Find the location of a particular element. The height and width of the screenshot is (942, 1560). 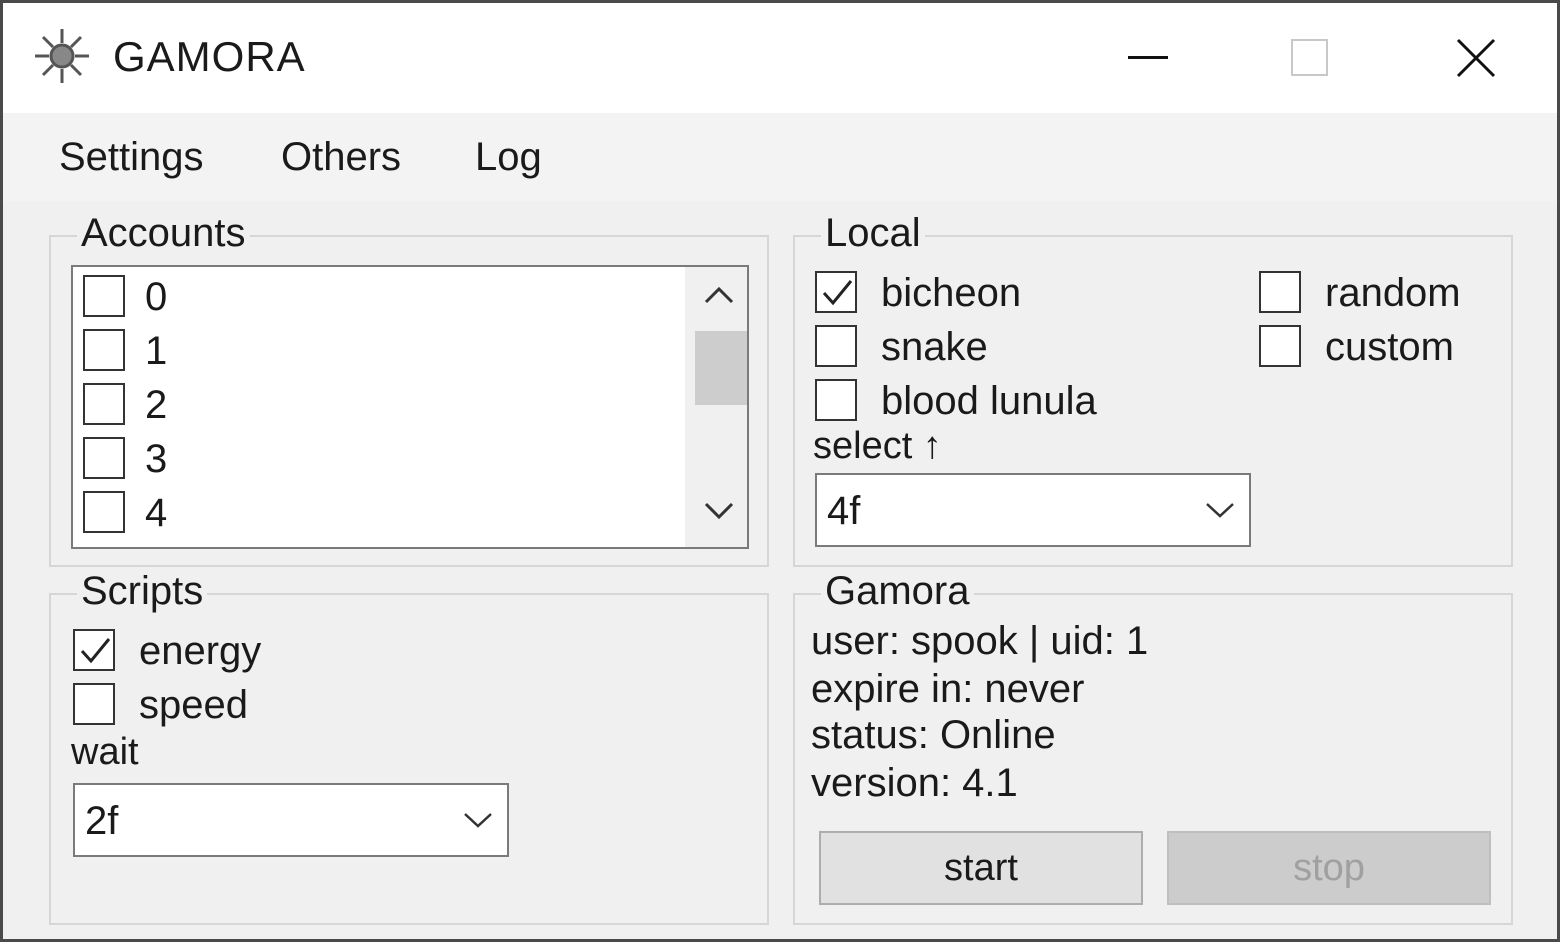

local-legend: Local is located at coordinates (873, 233).